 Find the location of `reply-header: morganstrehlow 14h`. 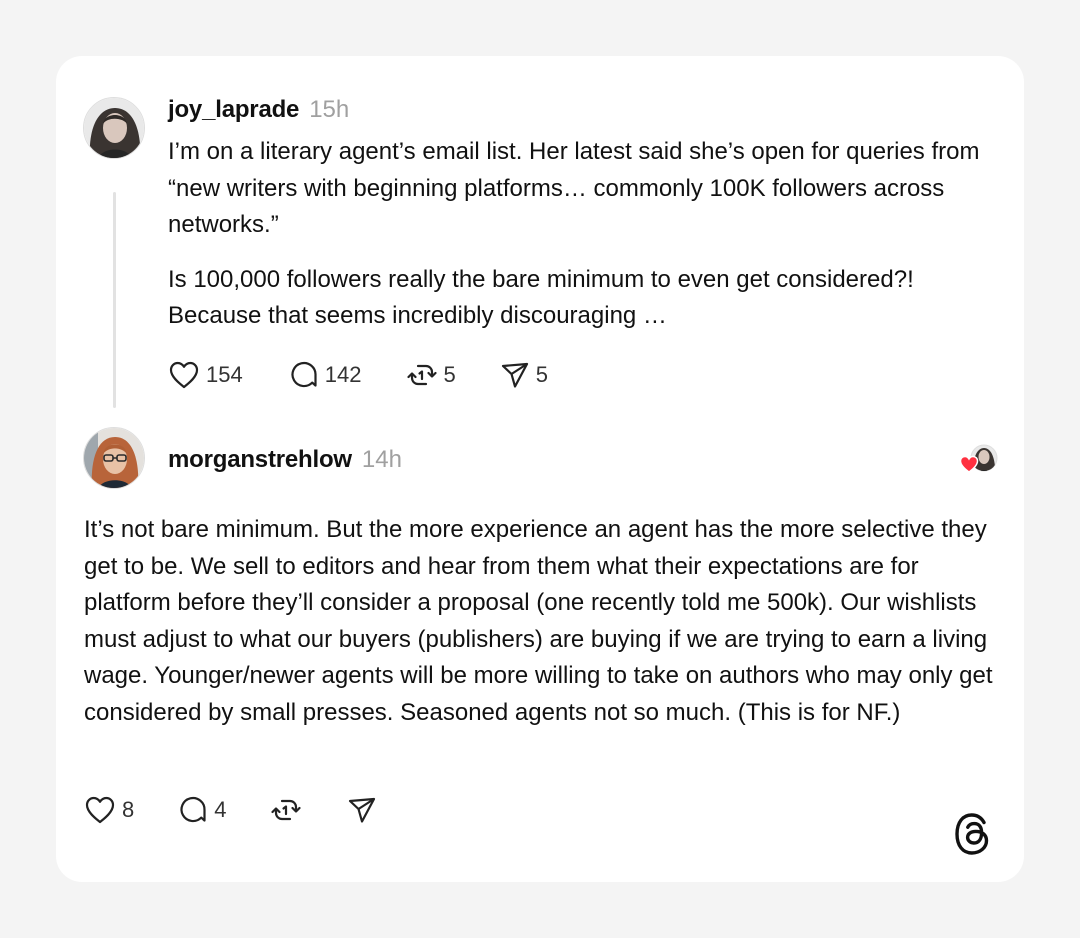

reply-header: morganstrehlow 14h is located at coordinates (285, 460).